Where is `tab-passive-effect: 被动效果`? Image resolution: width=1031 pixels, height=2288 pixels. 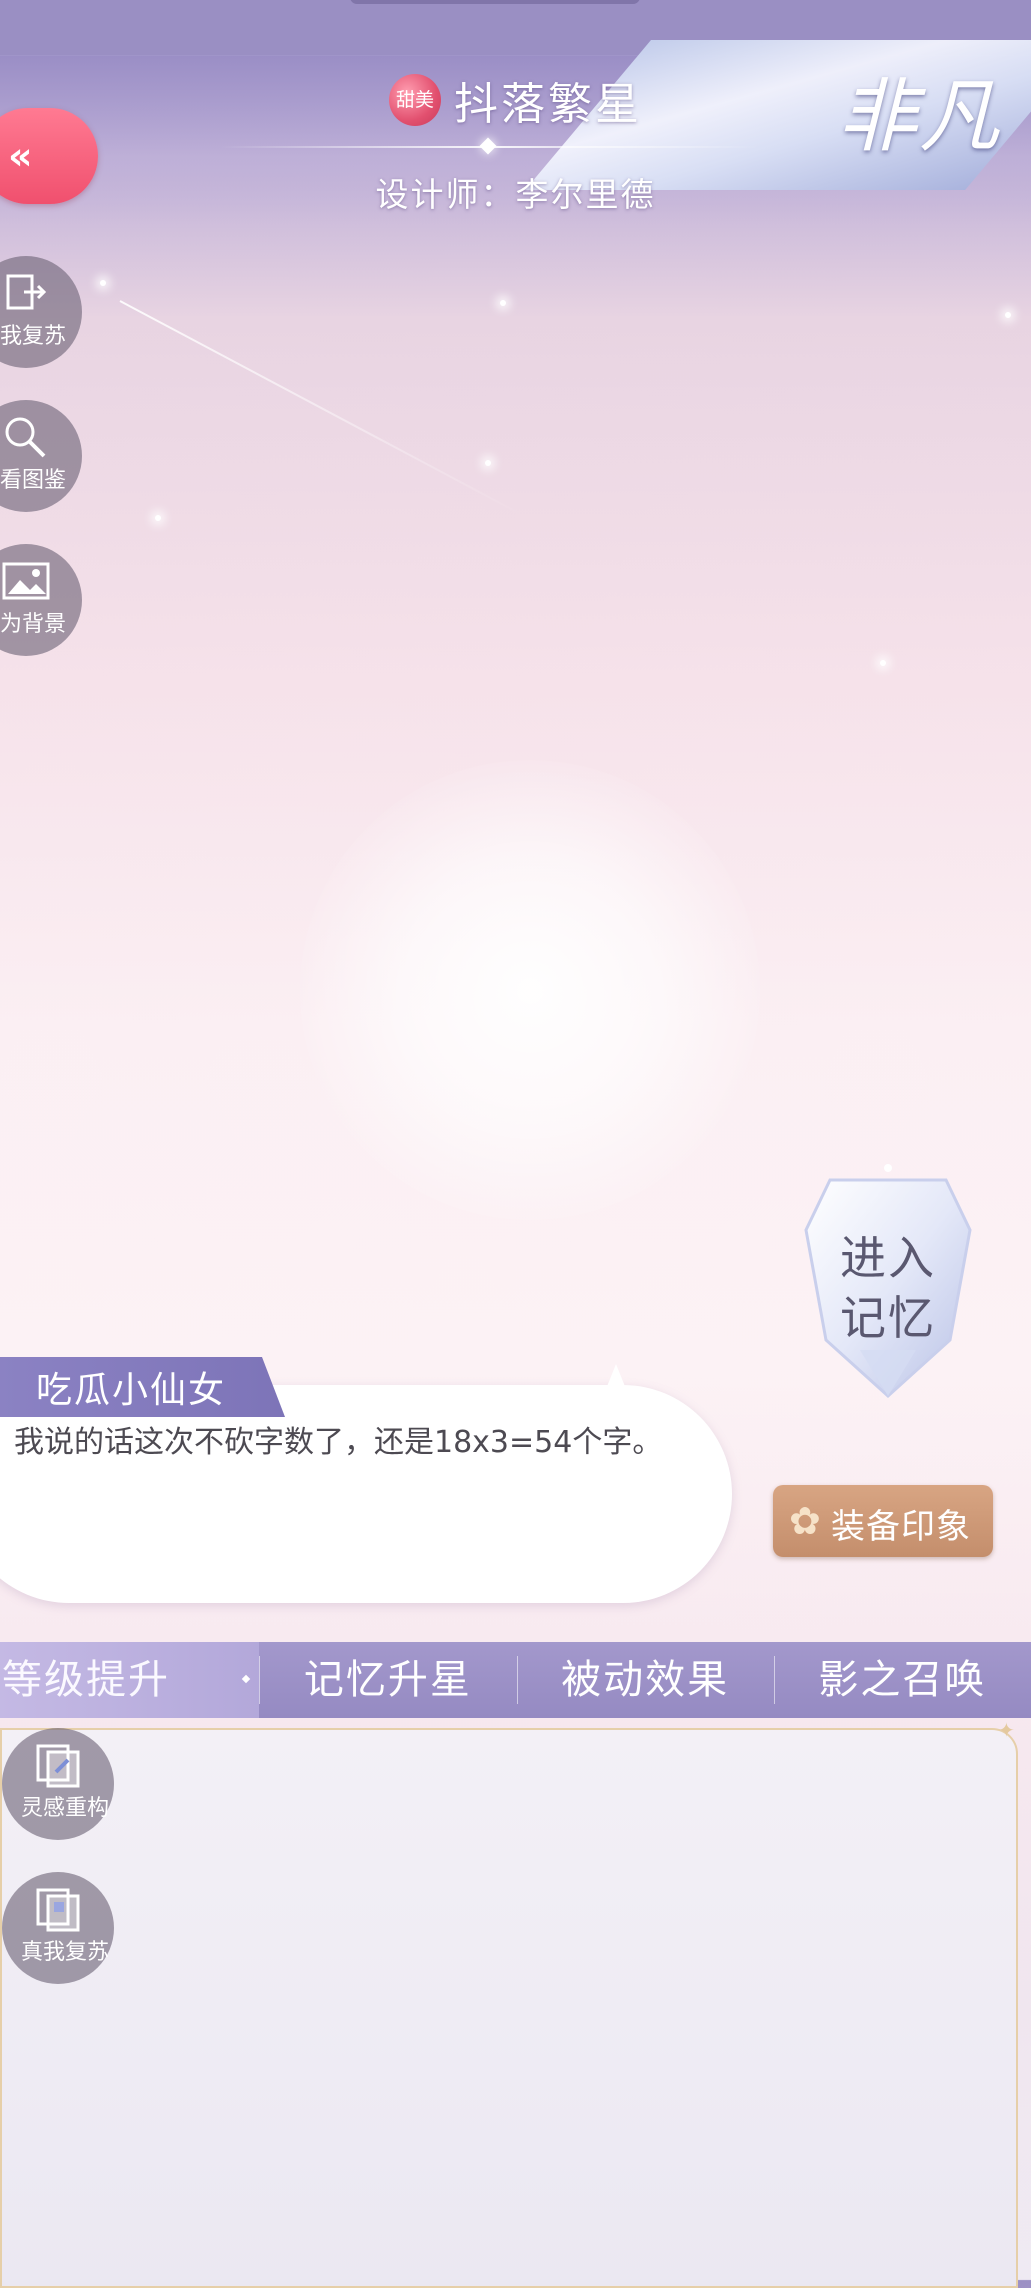 tab-passive-effect: 被动效果 is located at coordinates (645, 1680).